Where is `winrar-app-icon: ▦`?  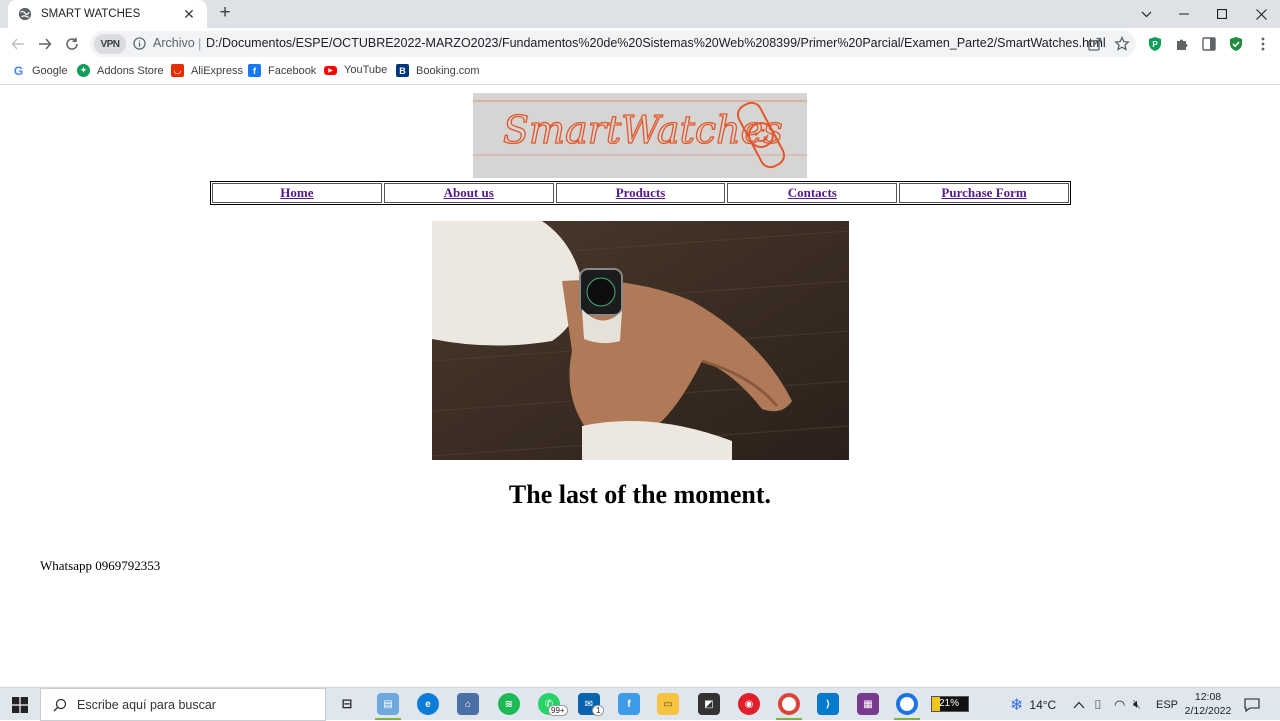 winrar-app-icon: ▦ is located at coordinates (868, 704).